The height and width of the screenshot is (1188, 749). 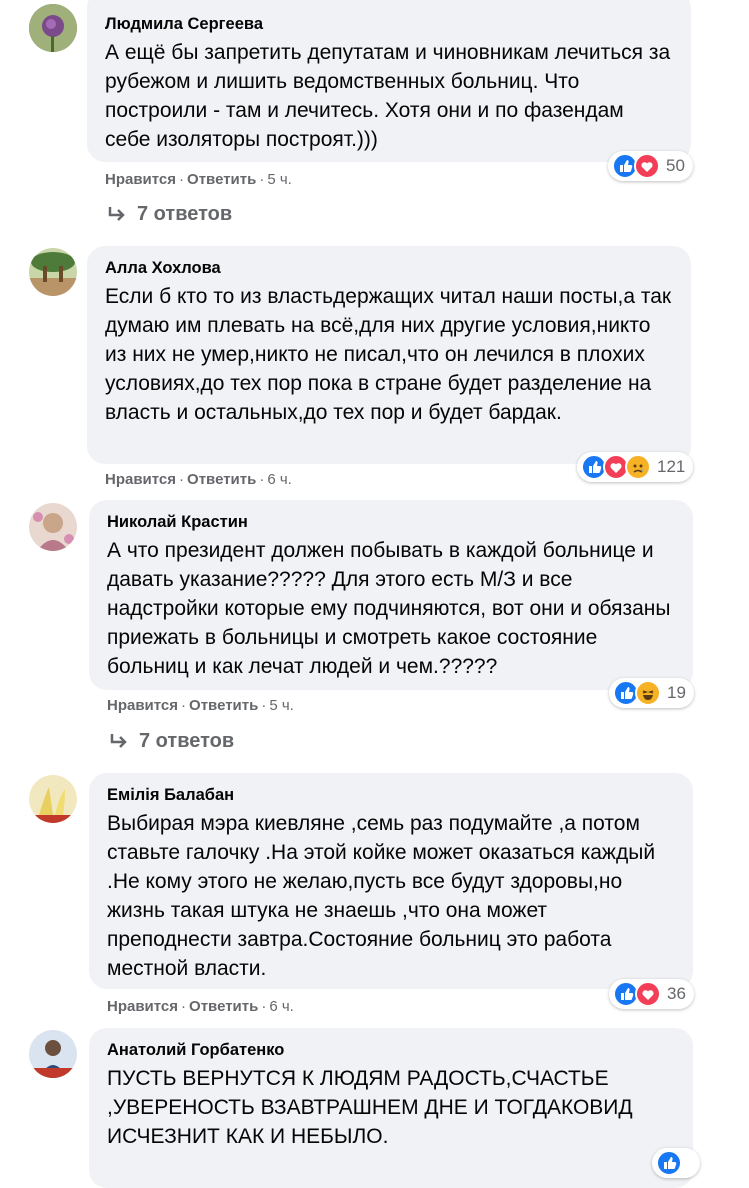 I want to click on reaction-summary: 50, so click(x=650, y=166).